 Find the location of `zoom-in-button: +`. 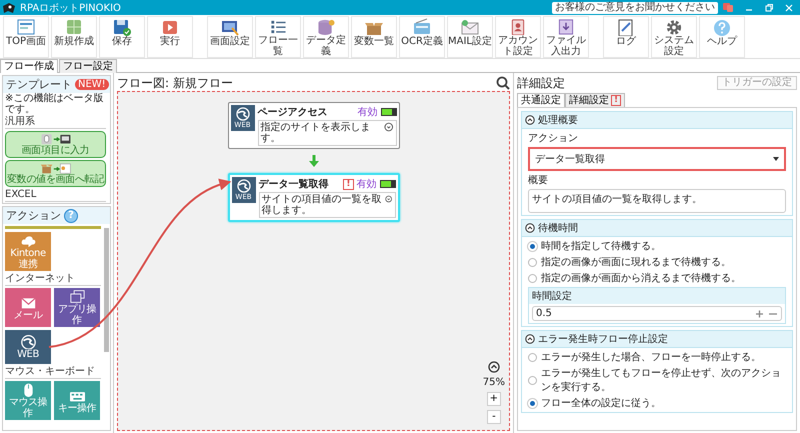

zoom-in-button: + is located at coordinates (493, 399).